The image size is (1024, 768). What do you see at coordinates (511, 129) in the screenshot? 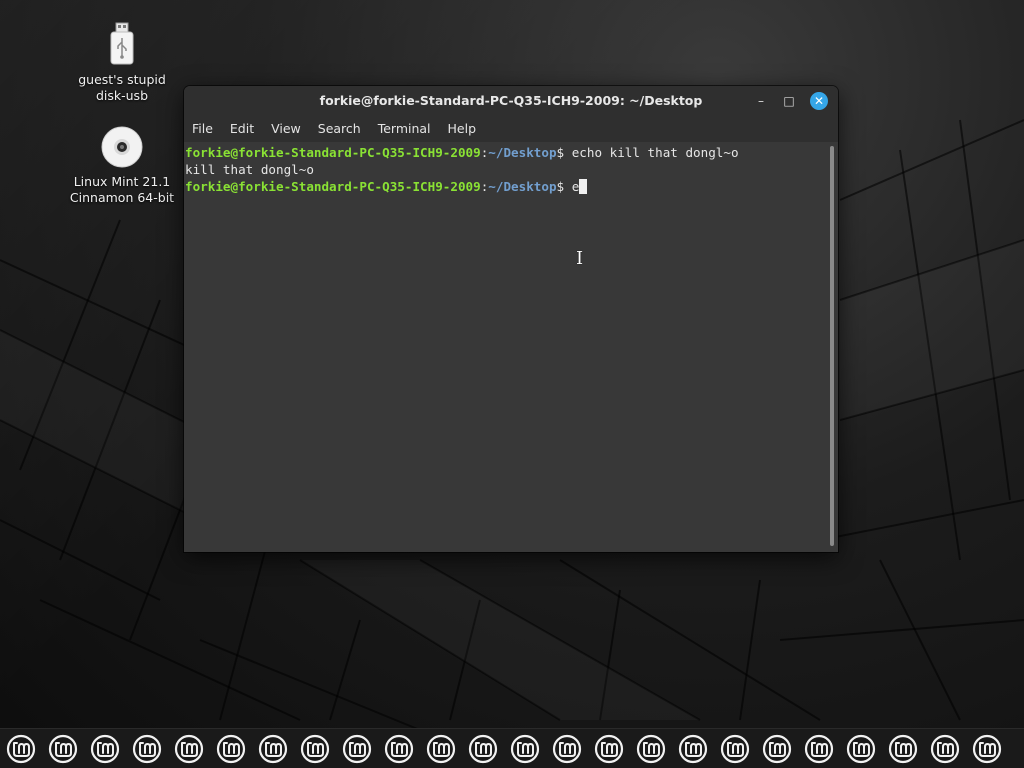
I see `menu-bar: File Edit View Search Terminal Help` at bounding box center [511, 129].